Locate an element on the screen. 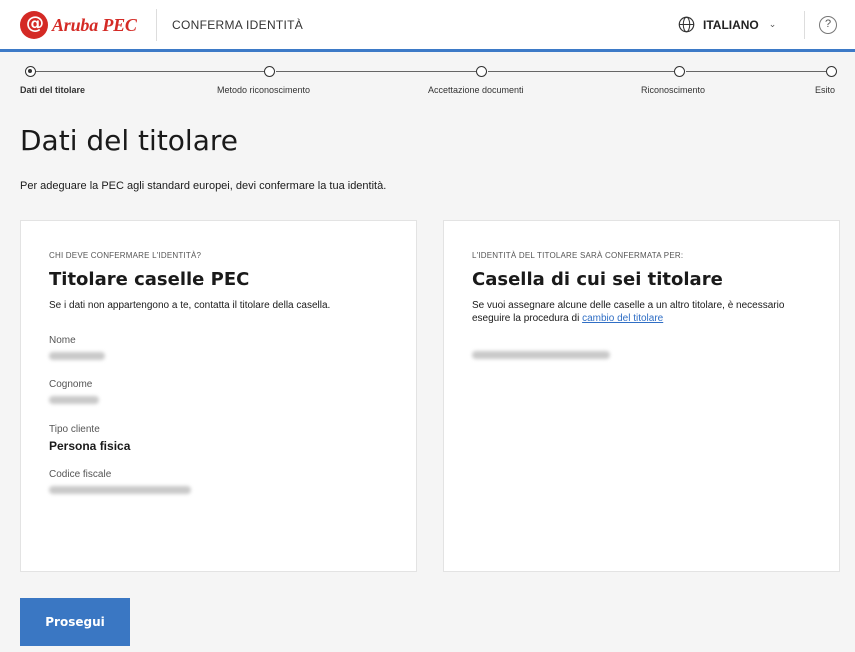  aruba-logo: Aruba PEC is located at coordinates (78, 25).